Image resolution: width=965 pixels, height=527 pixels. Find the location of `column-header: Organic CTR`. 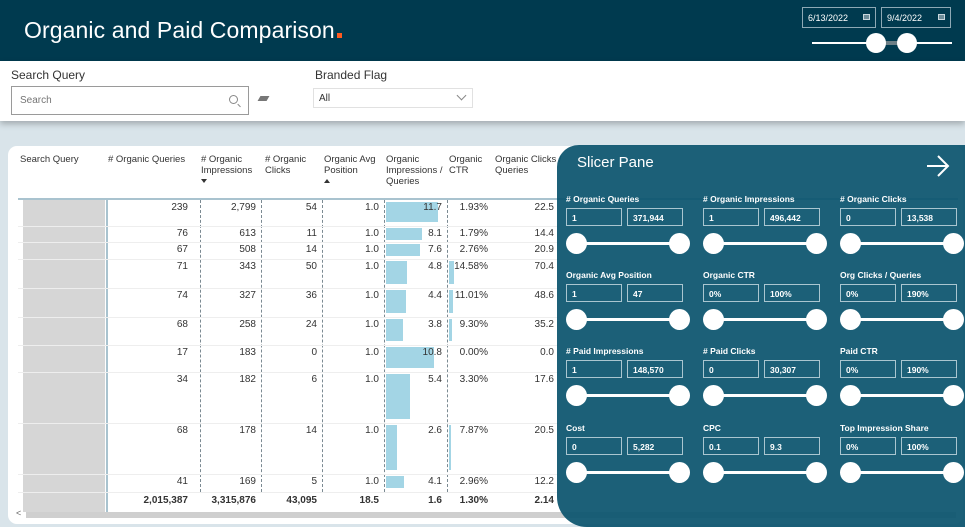

column-header: Organic CTR is located at coordinates (471, 165).